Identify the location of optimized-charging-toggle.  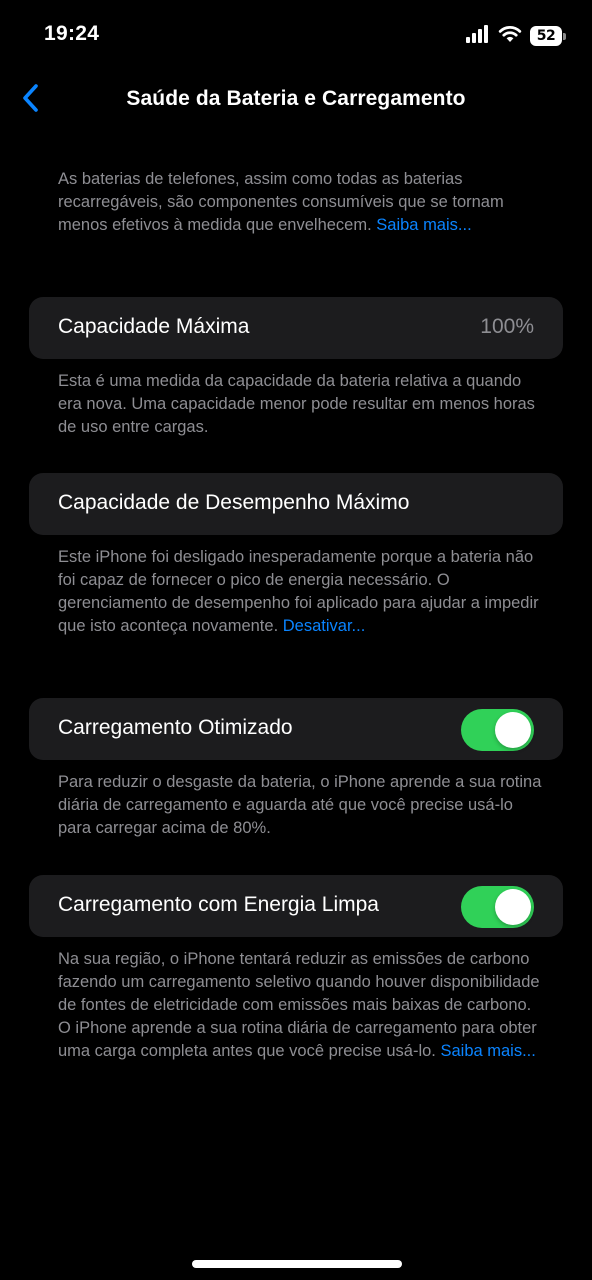
(497, 730).